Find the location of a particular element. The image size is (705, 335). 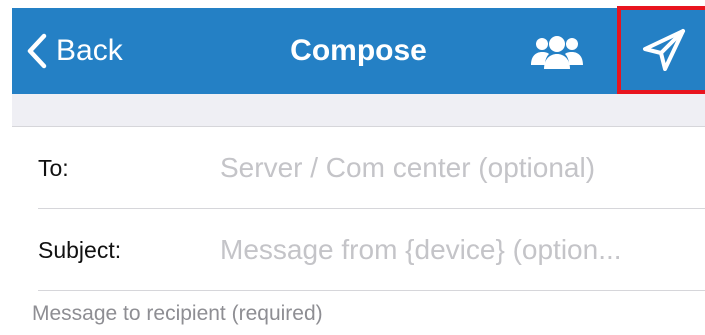

row-divider is located at coordinates (371, 290).